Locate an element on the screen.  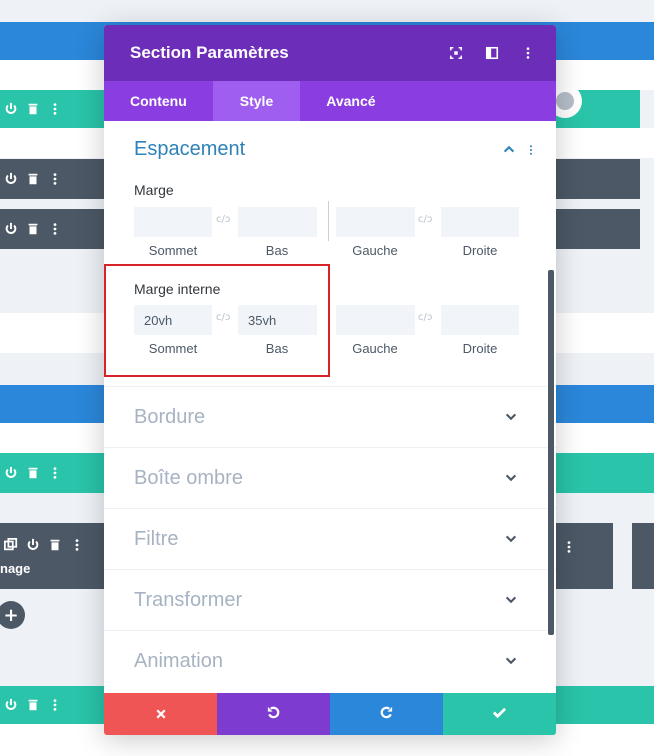
undo-button is located at coordinates (273, 714).